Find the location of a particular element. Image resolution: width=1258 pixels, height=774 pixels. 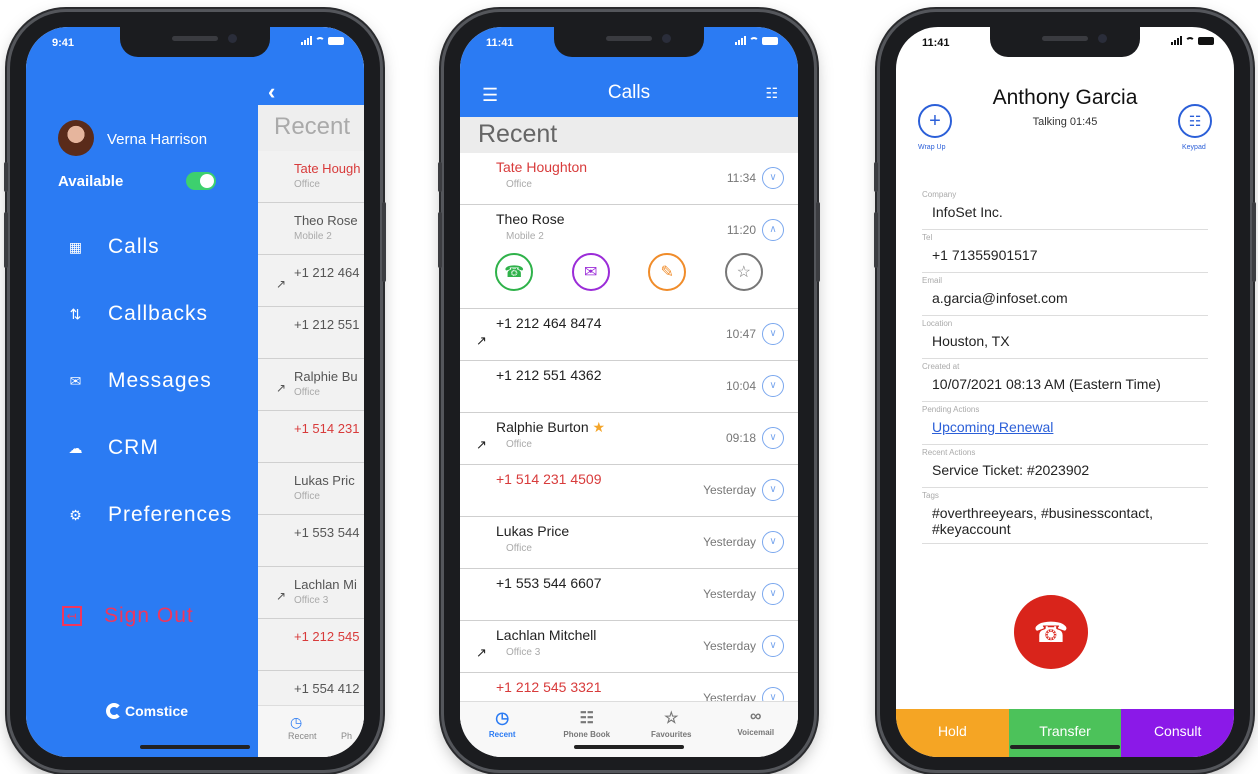

caller-name: Tate Houghton is located at coordinates (541, 167).